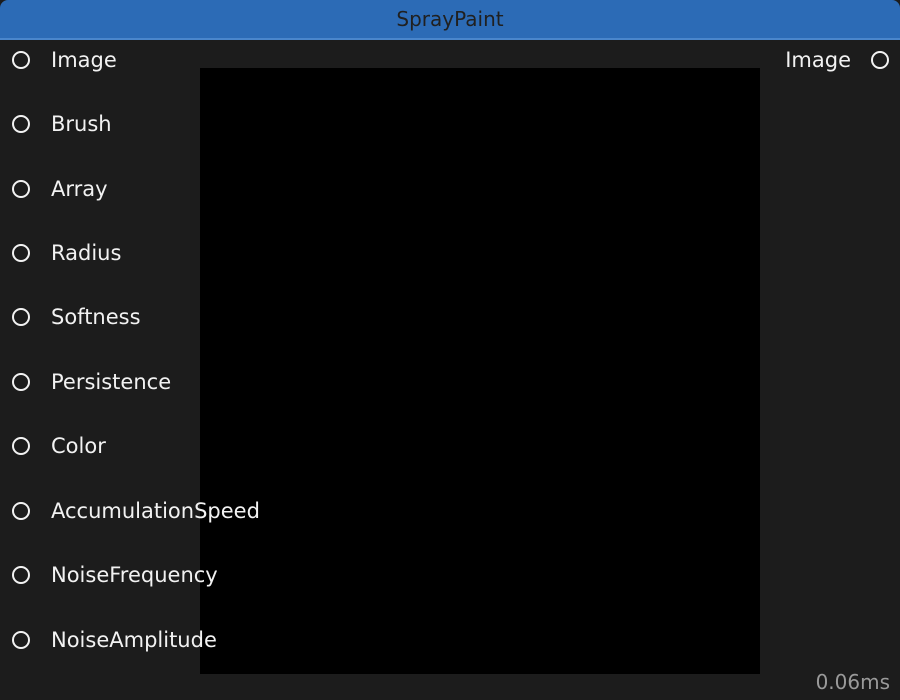 This screenshot has width=900, height=700. Describe the element at coordinates (818, 60) in the screenshot. I see `output-port-label: Image` at that location.